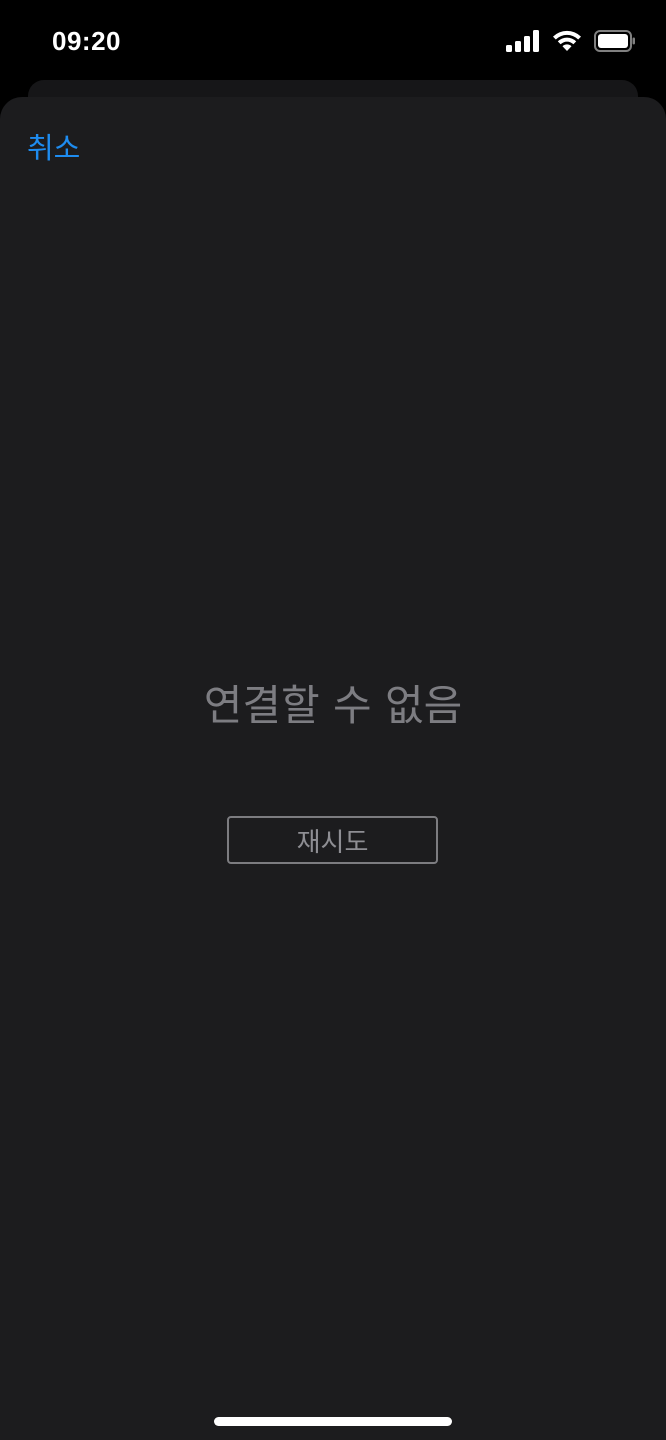  I want to click on home-indicator, so click(333, 1421).